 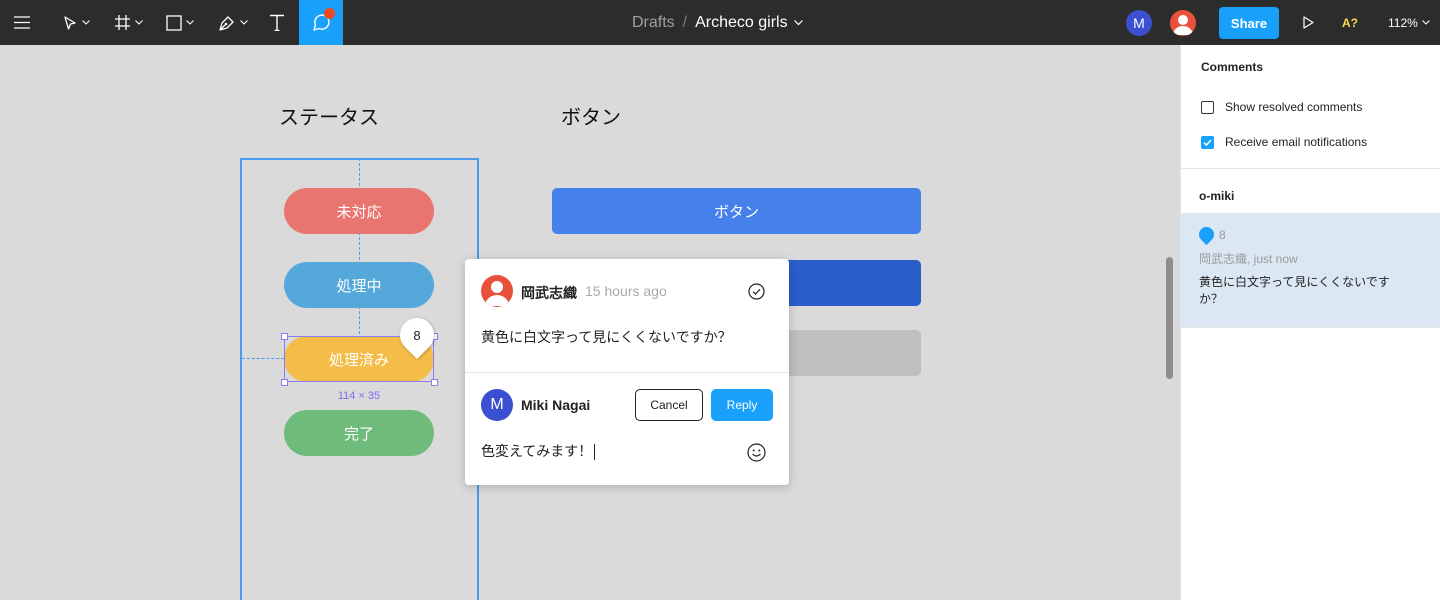 I want to click on play-icon, so click(x=1308, y=22).